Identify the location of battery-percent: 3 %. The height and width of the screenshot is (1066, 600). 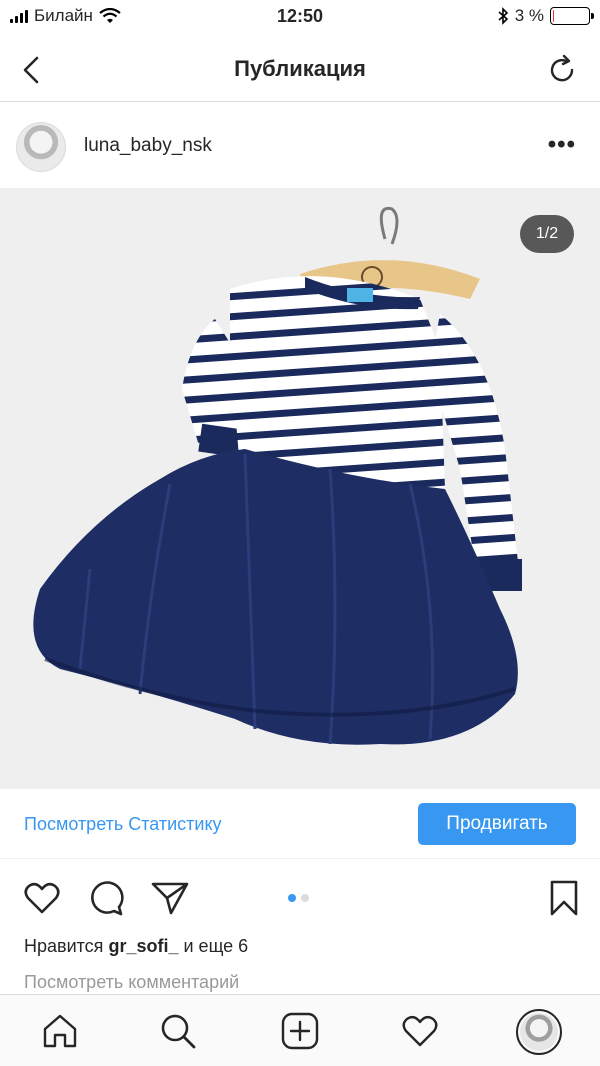
(529, 15).